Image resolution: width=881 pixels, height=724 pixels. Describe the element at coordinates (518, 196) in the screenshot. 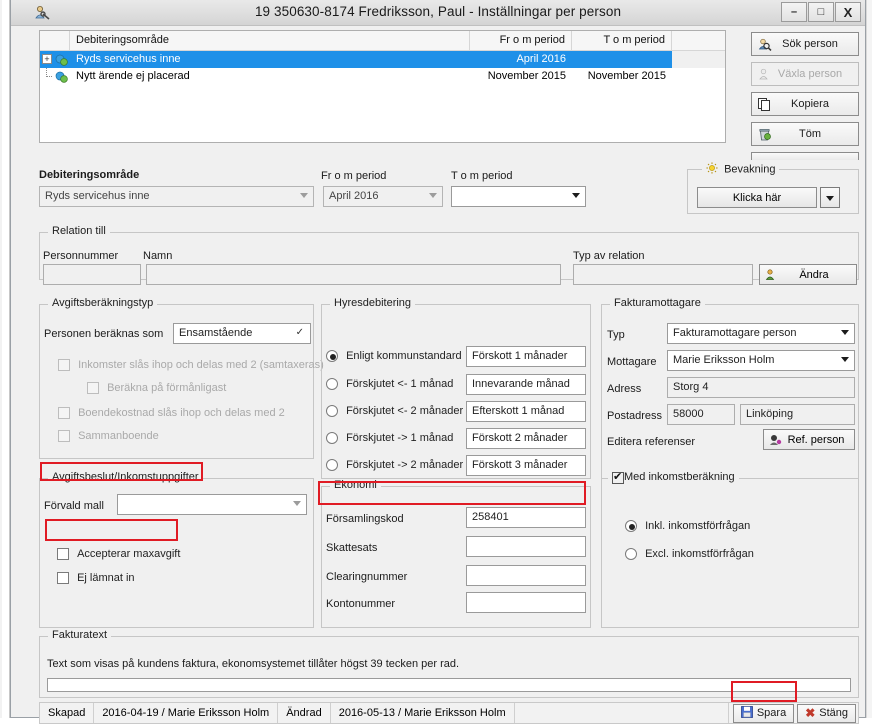

I see `to-period-select` at that location.